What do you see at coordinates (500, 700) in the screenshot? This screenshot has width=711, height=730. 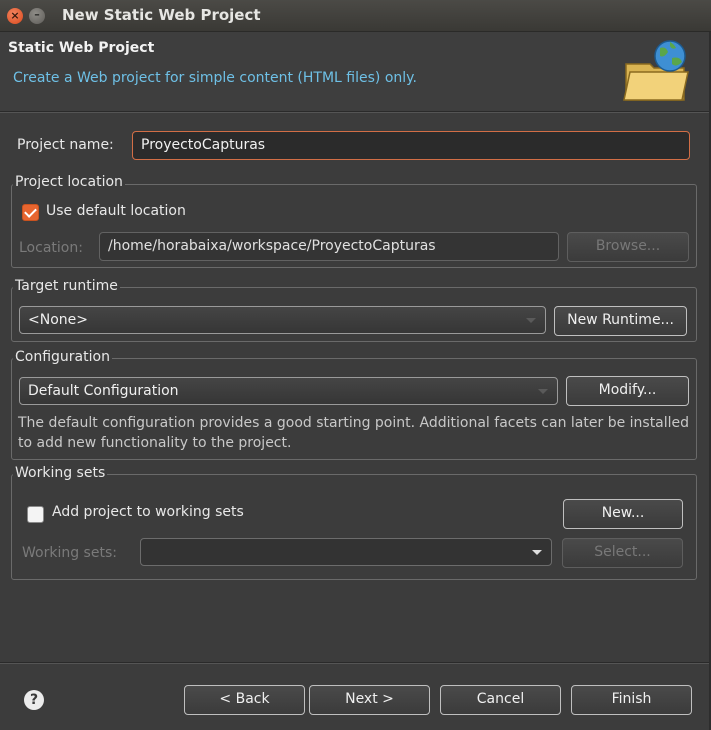 I see `cancel-button: Cancel` at bounding box center [500, 700].